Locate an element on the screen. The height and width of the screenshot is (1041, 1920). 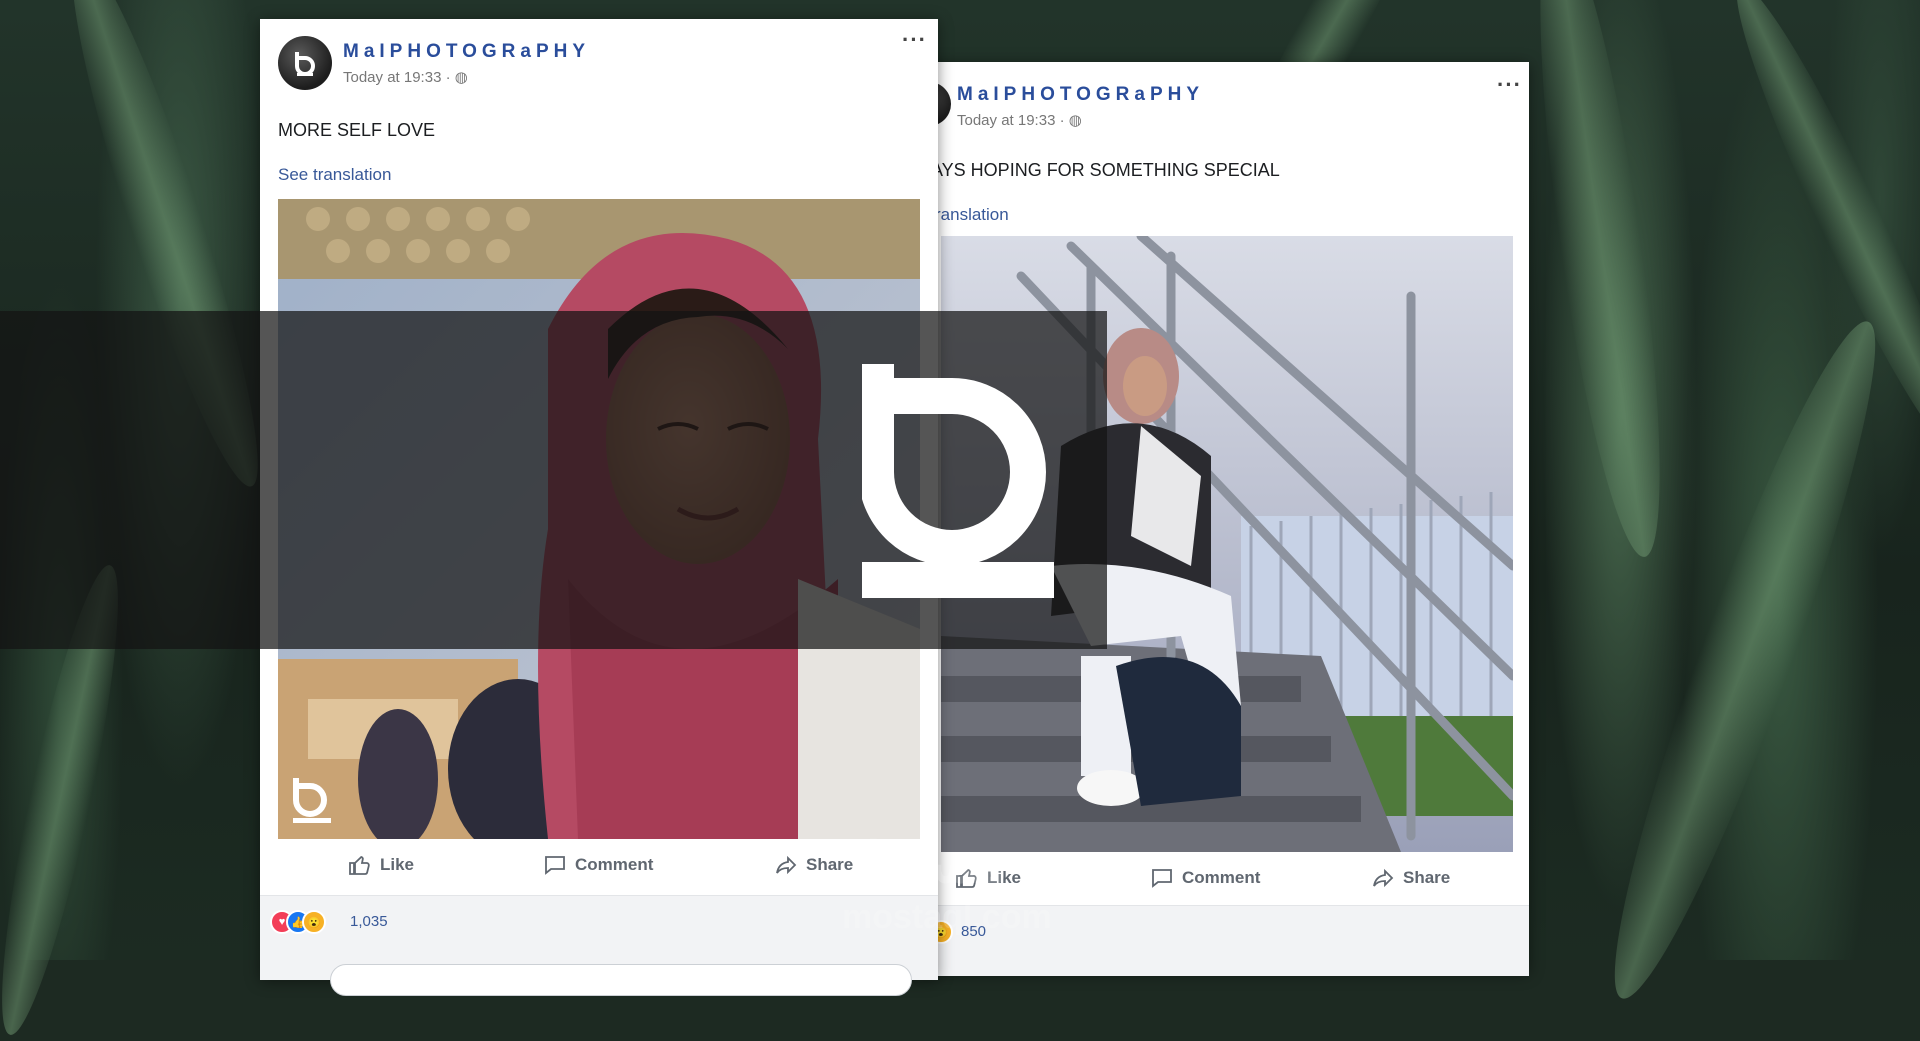
post-text: MORE SELF LOVE is located at coordinates (357, 130).